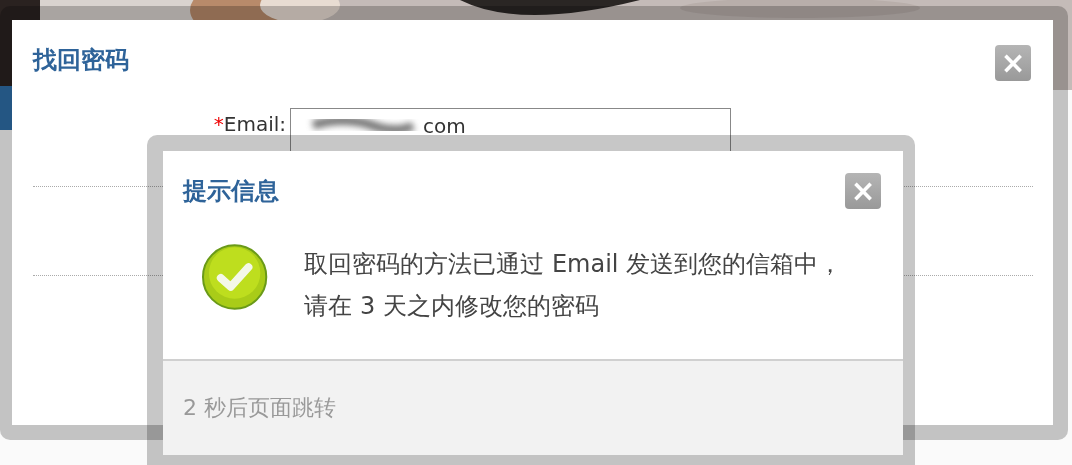 Image resolution: width=1072 pixels, height=465 pixels. Describe the element at coordinates (259, 408) in the screenshot. I see `redirect-notice: 2 秒后页面跳转` at that location.